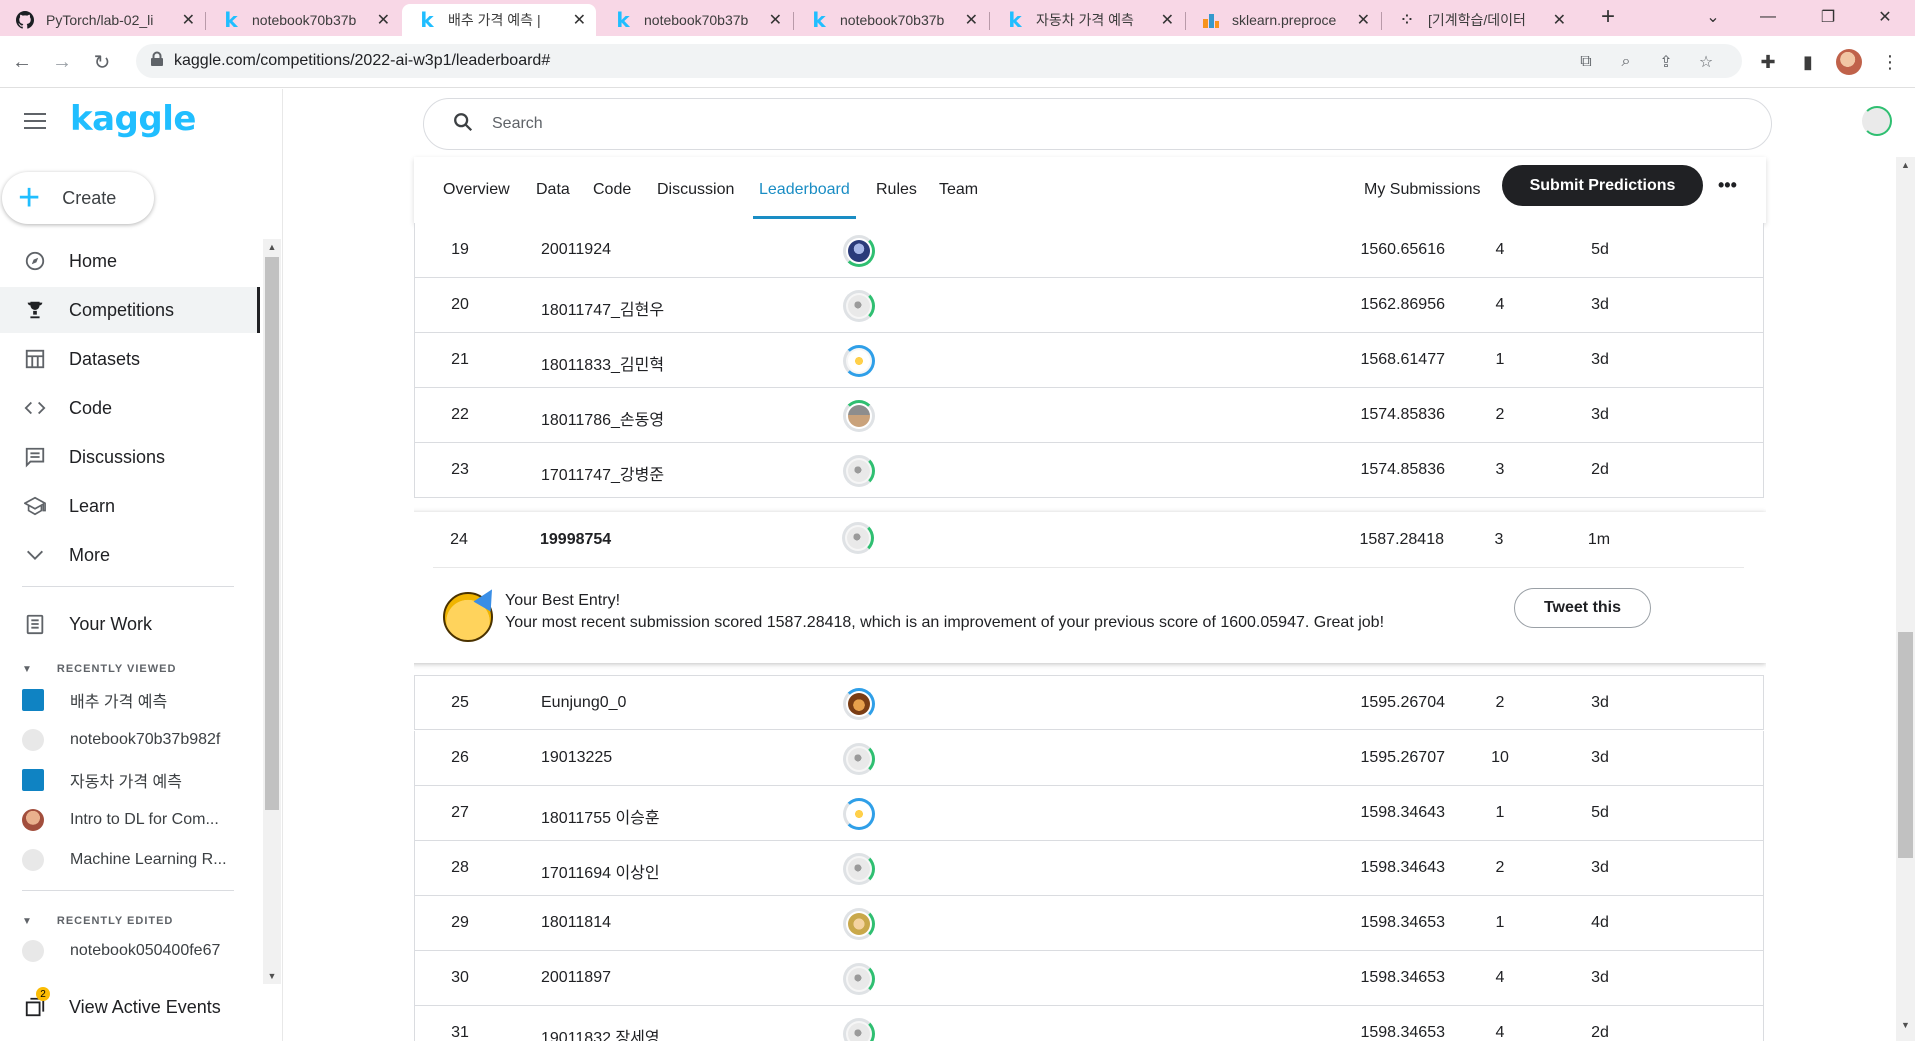  I want to click on forward-button: →, so click(62, 62).